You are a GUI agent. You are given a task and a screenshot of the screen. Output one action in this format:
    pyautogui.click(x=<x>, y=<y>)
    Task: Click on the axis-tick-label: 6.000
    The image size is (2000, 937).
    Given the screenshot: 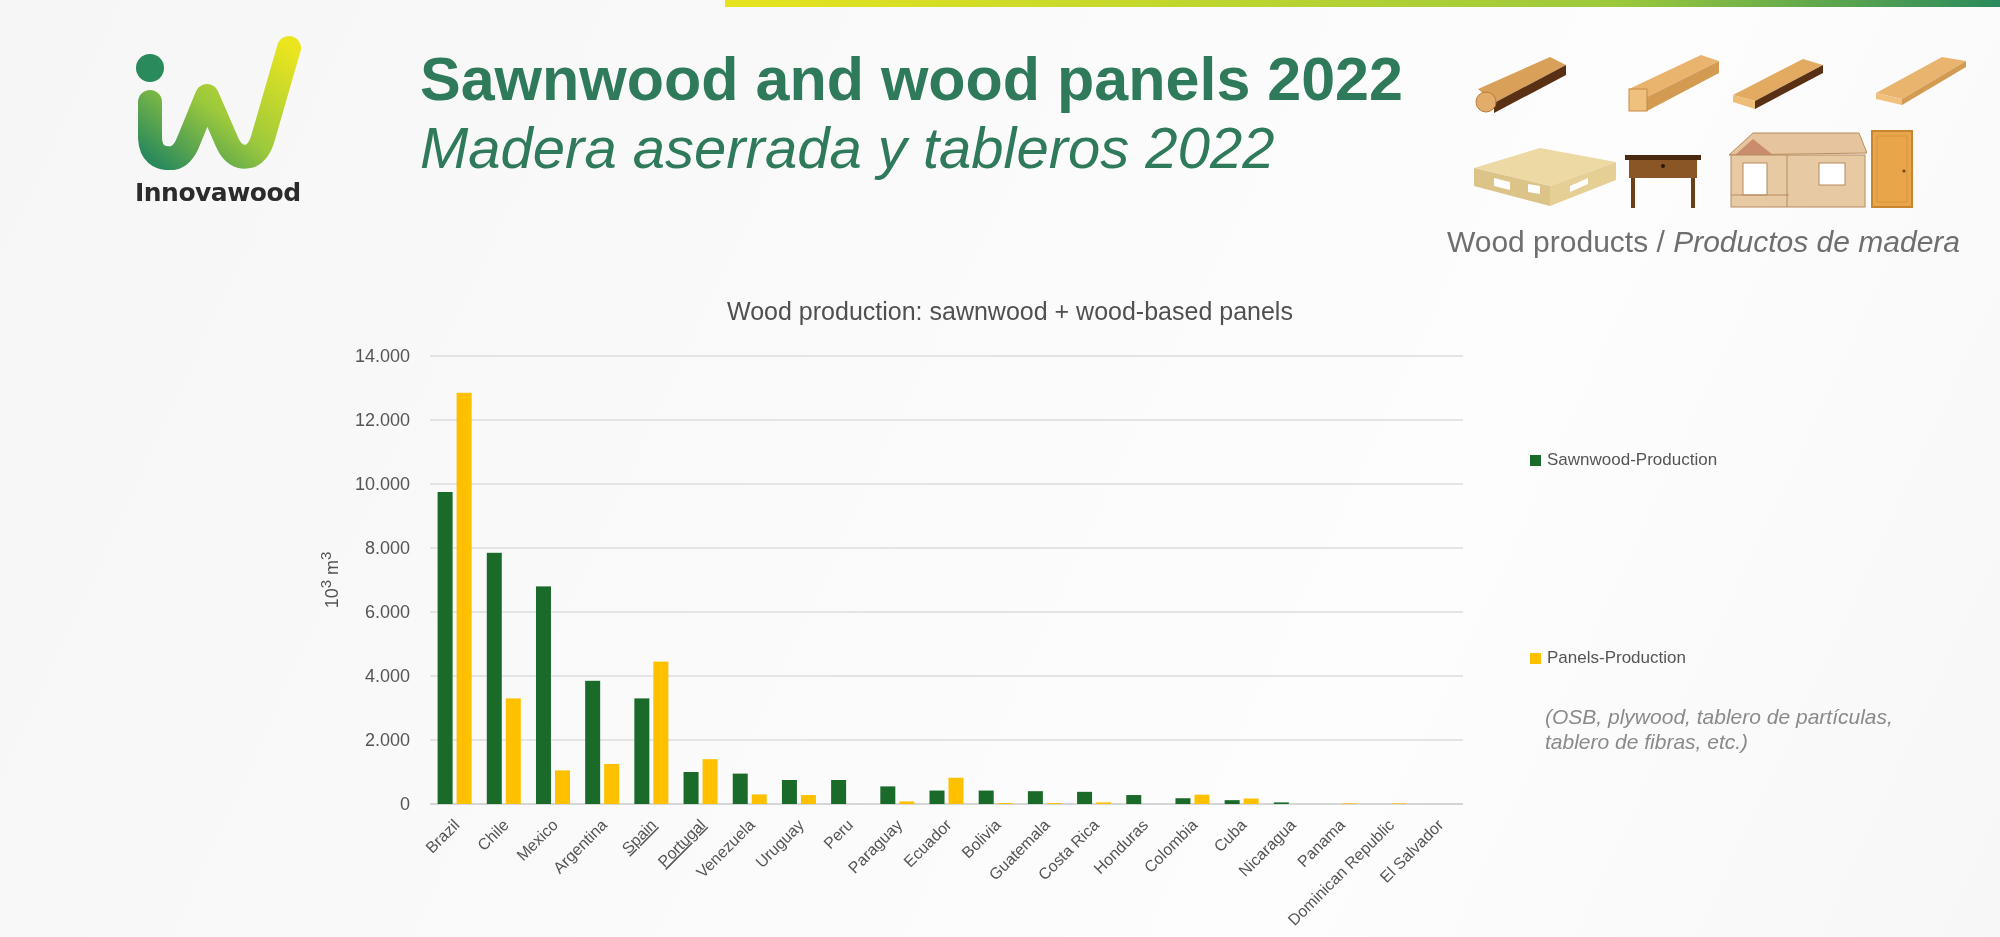 What is the action you would take?
    pyautogui.click(x=387, y=612)
    